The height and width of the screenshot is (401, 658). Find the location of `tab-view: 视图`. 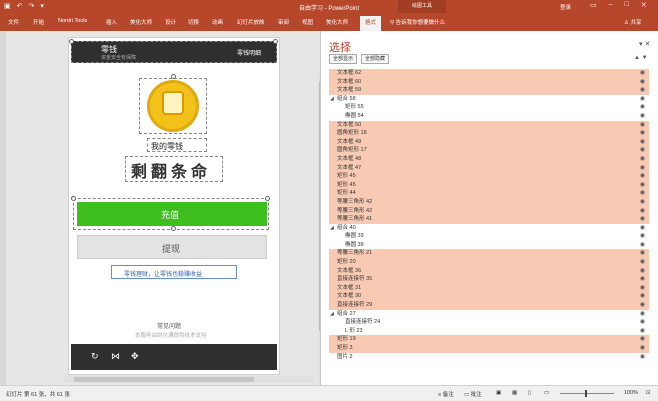

tab-view: 视图 is located at coordinates (307, 22).